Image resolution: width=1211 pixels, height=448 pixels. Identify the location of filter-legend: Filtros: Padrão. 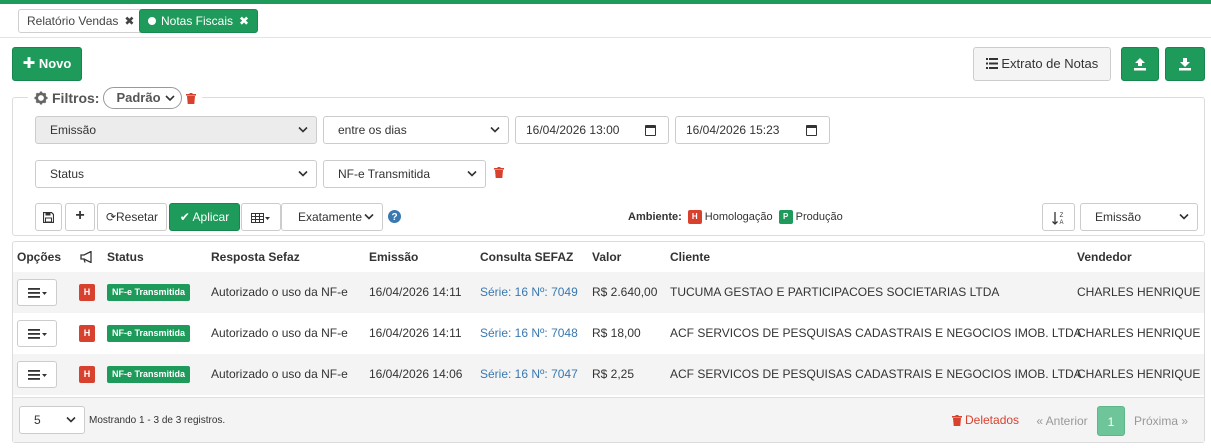
(115, 98).